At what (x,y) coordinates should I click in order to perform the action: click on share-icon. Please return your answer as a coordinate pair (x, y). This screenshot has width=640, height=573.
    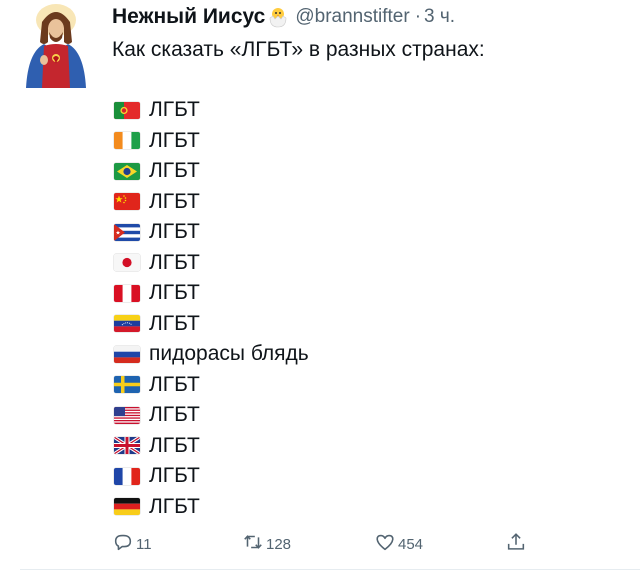
    Looking at the image, I should click on (516, 544).